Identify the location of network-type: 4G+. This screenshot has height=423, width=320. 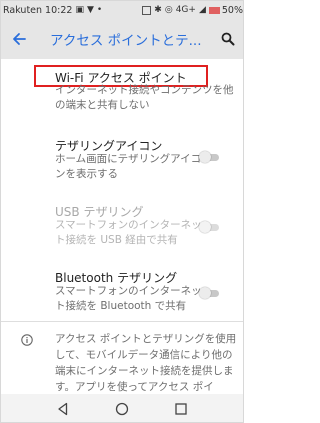
(185, 10).